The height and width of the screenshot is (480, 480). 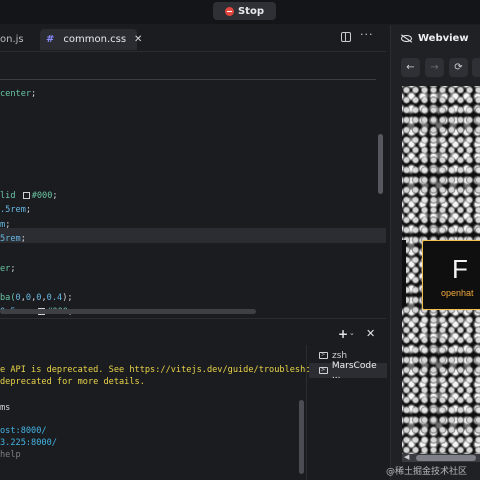 I want to click on terminal-line: 3.225:8000/, so click(x=28, y=443).